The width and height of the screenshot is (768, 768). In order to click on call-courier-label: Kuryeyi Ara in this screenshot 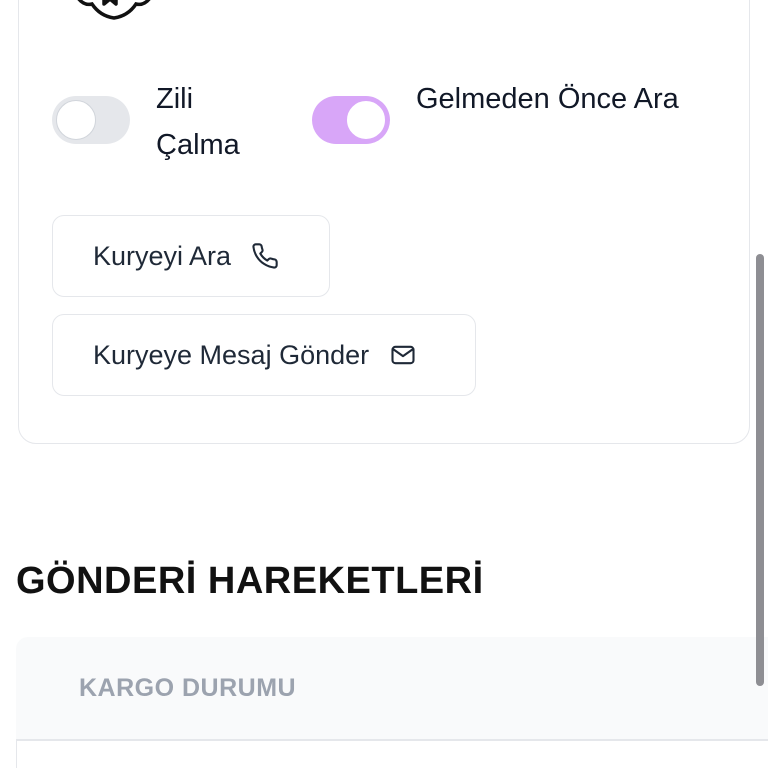, I will do `click(162, 255)`.